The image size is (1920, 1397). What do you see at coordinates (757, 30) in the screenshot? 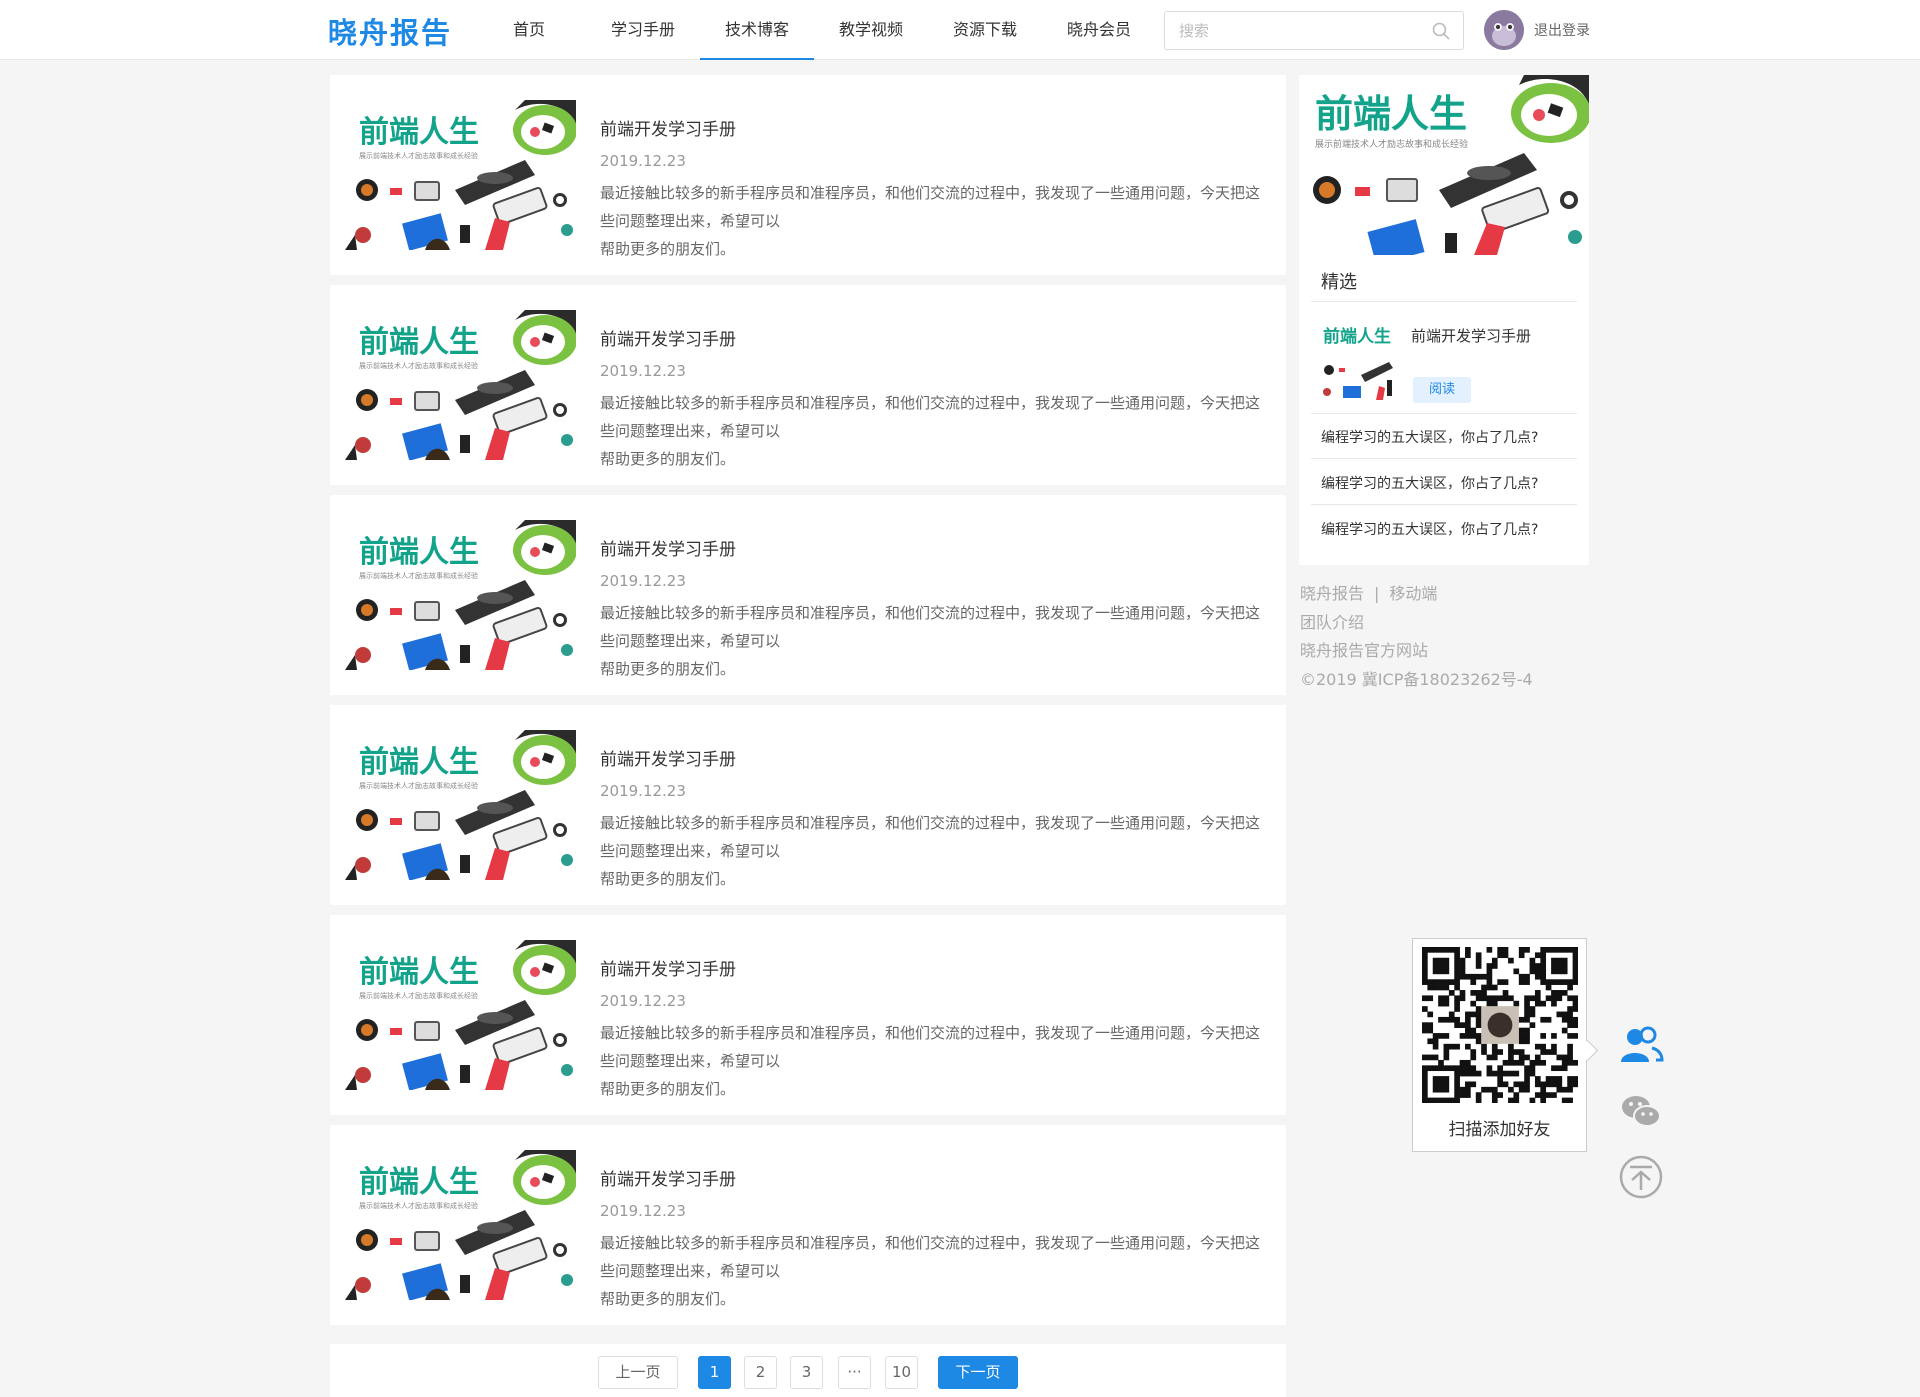
I see `nav-blog: 技术博客` at bounding box center [757, 30].